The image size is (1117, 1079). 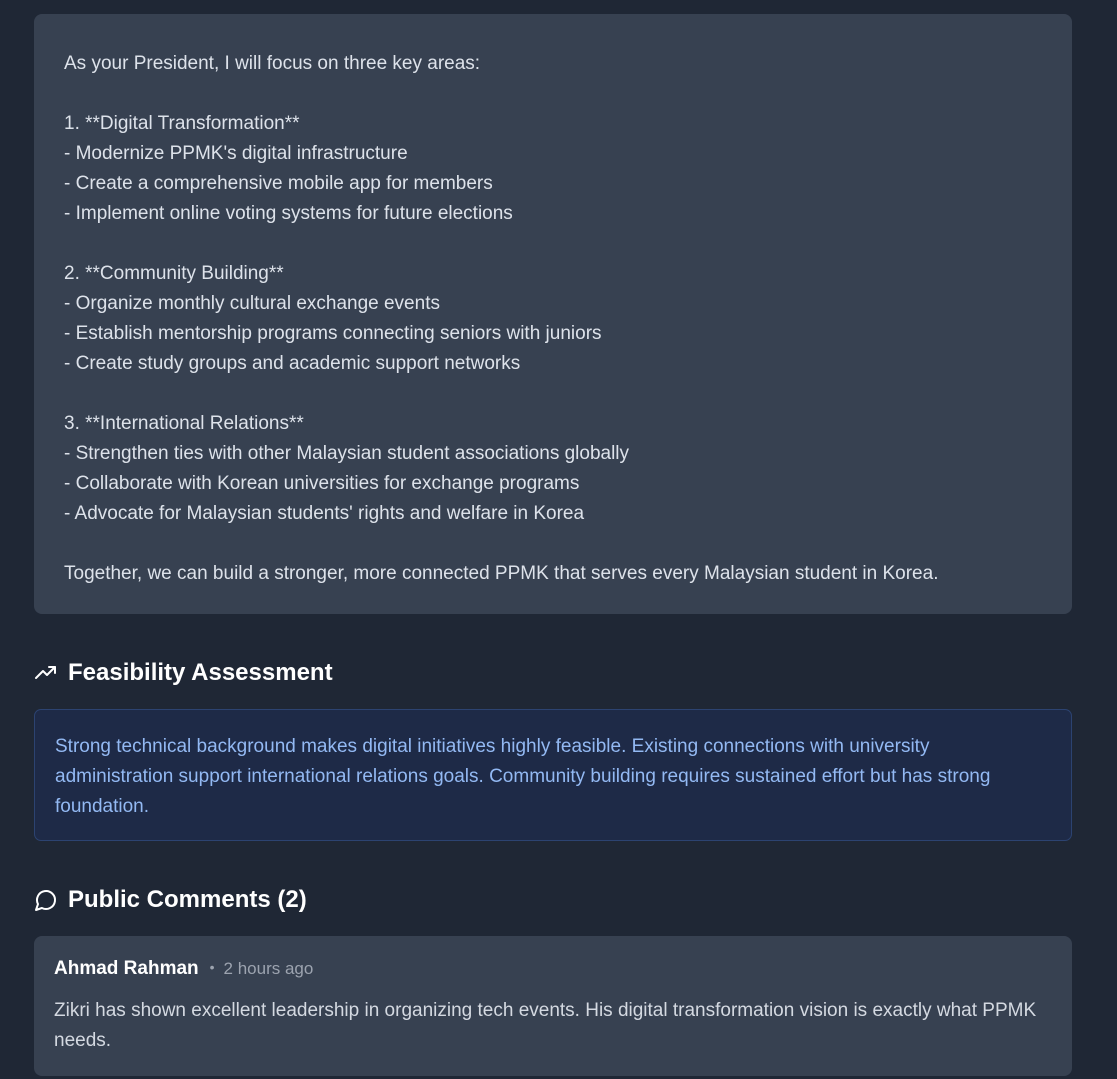 I want to click on comment-author: Ahmad Rahman, so click(x=126, y=968).